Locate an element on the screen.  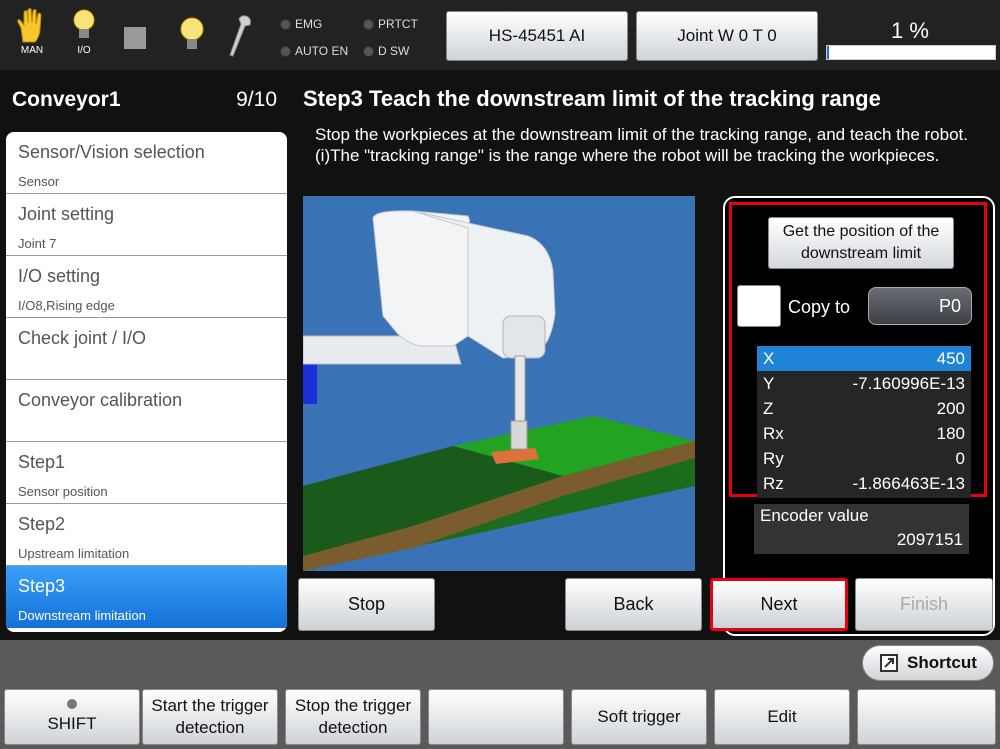
shortcut-label: Shortcut is located at coordinates (942, 662).